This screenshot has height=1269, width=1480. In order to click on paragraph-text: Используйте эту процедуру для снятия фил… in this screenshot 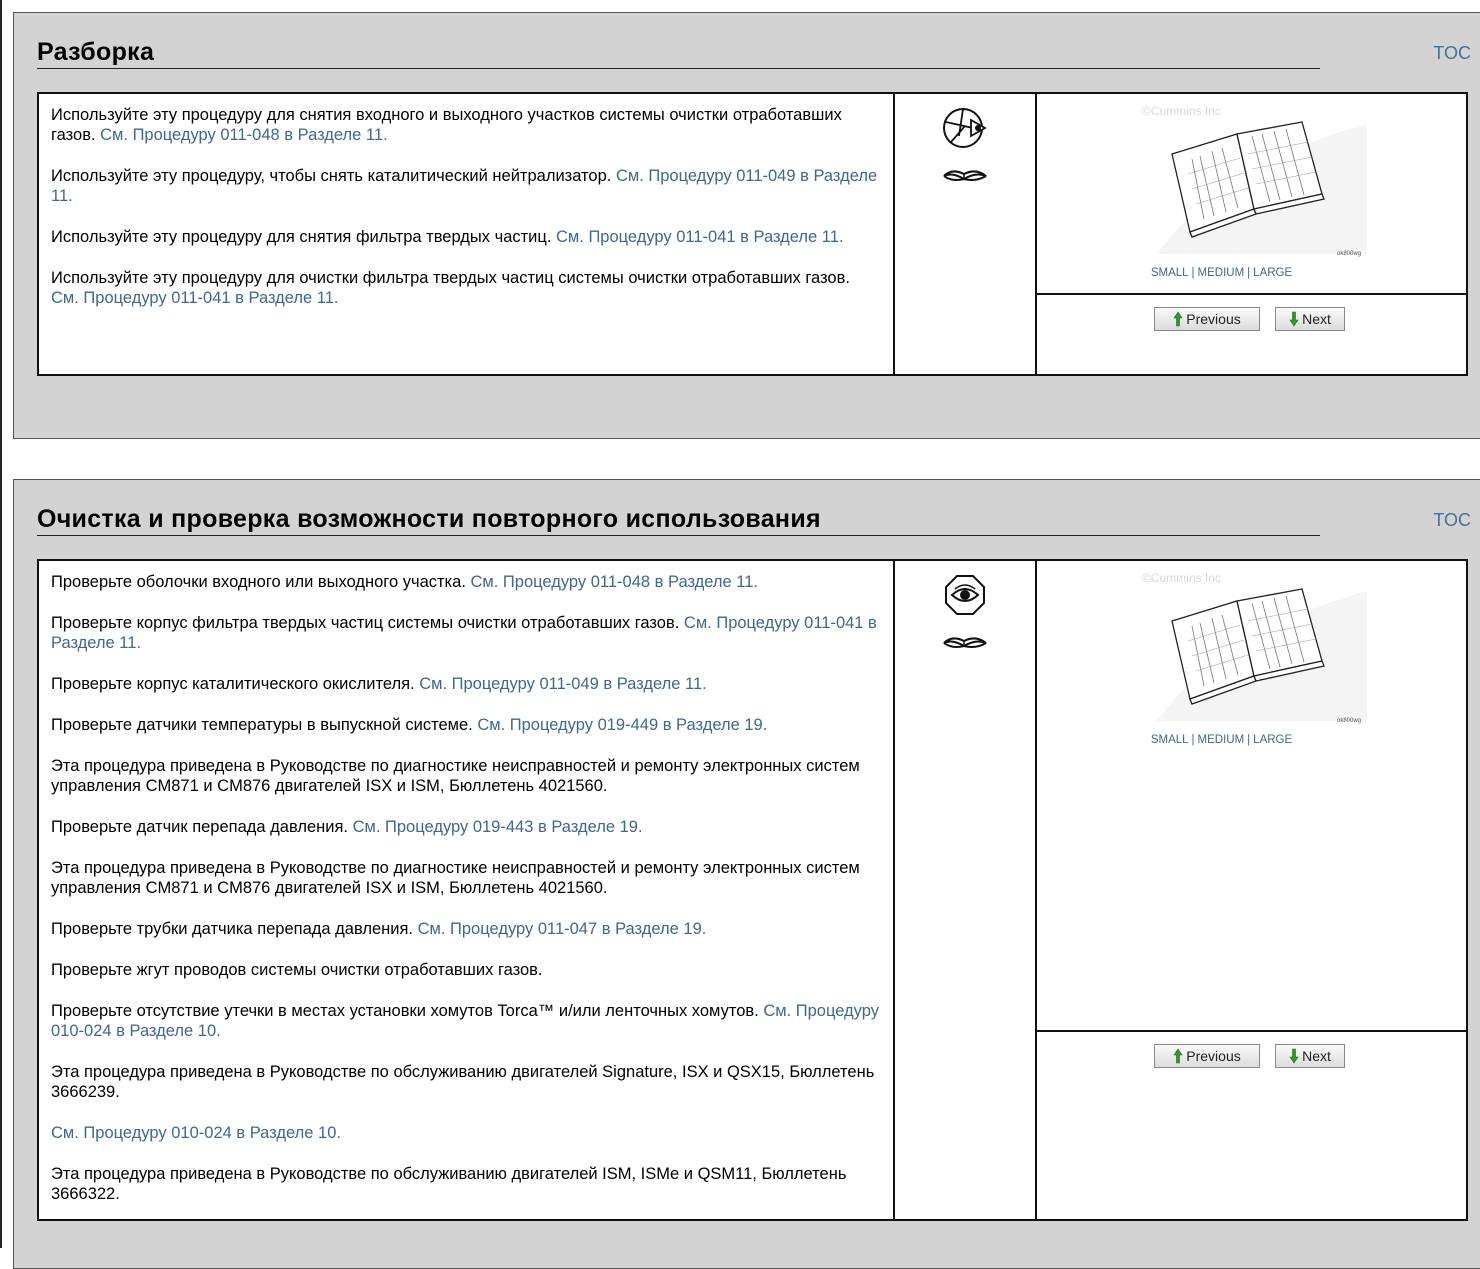, I will do `click(304, 237)`.